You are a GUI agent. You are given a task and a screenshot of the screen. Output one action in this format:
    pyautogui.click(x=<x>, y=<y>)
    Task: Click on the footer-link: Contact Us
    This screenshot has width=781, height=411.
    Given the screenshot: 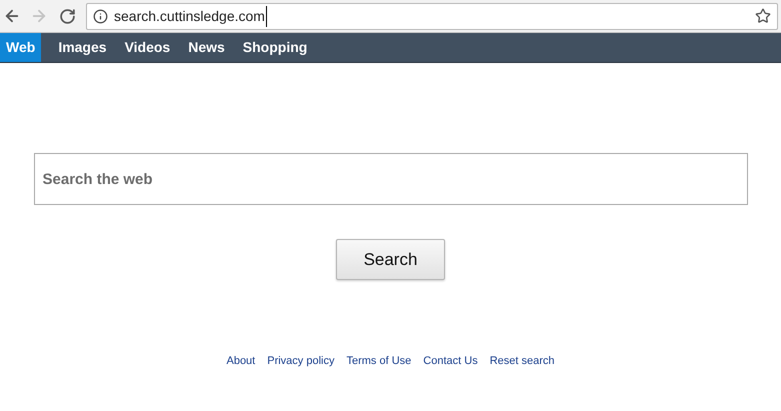 What is the action you would take?
    pyautogui.click(x=450, y=361)
    